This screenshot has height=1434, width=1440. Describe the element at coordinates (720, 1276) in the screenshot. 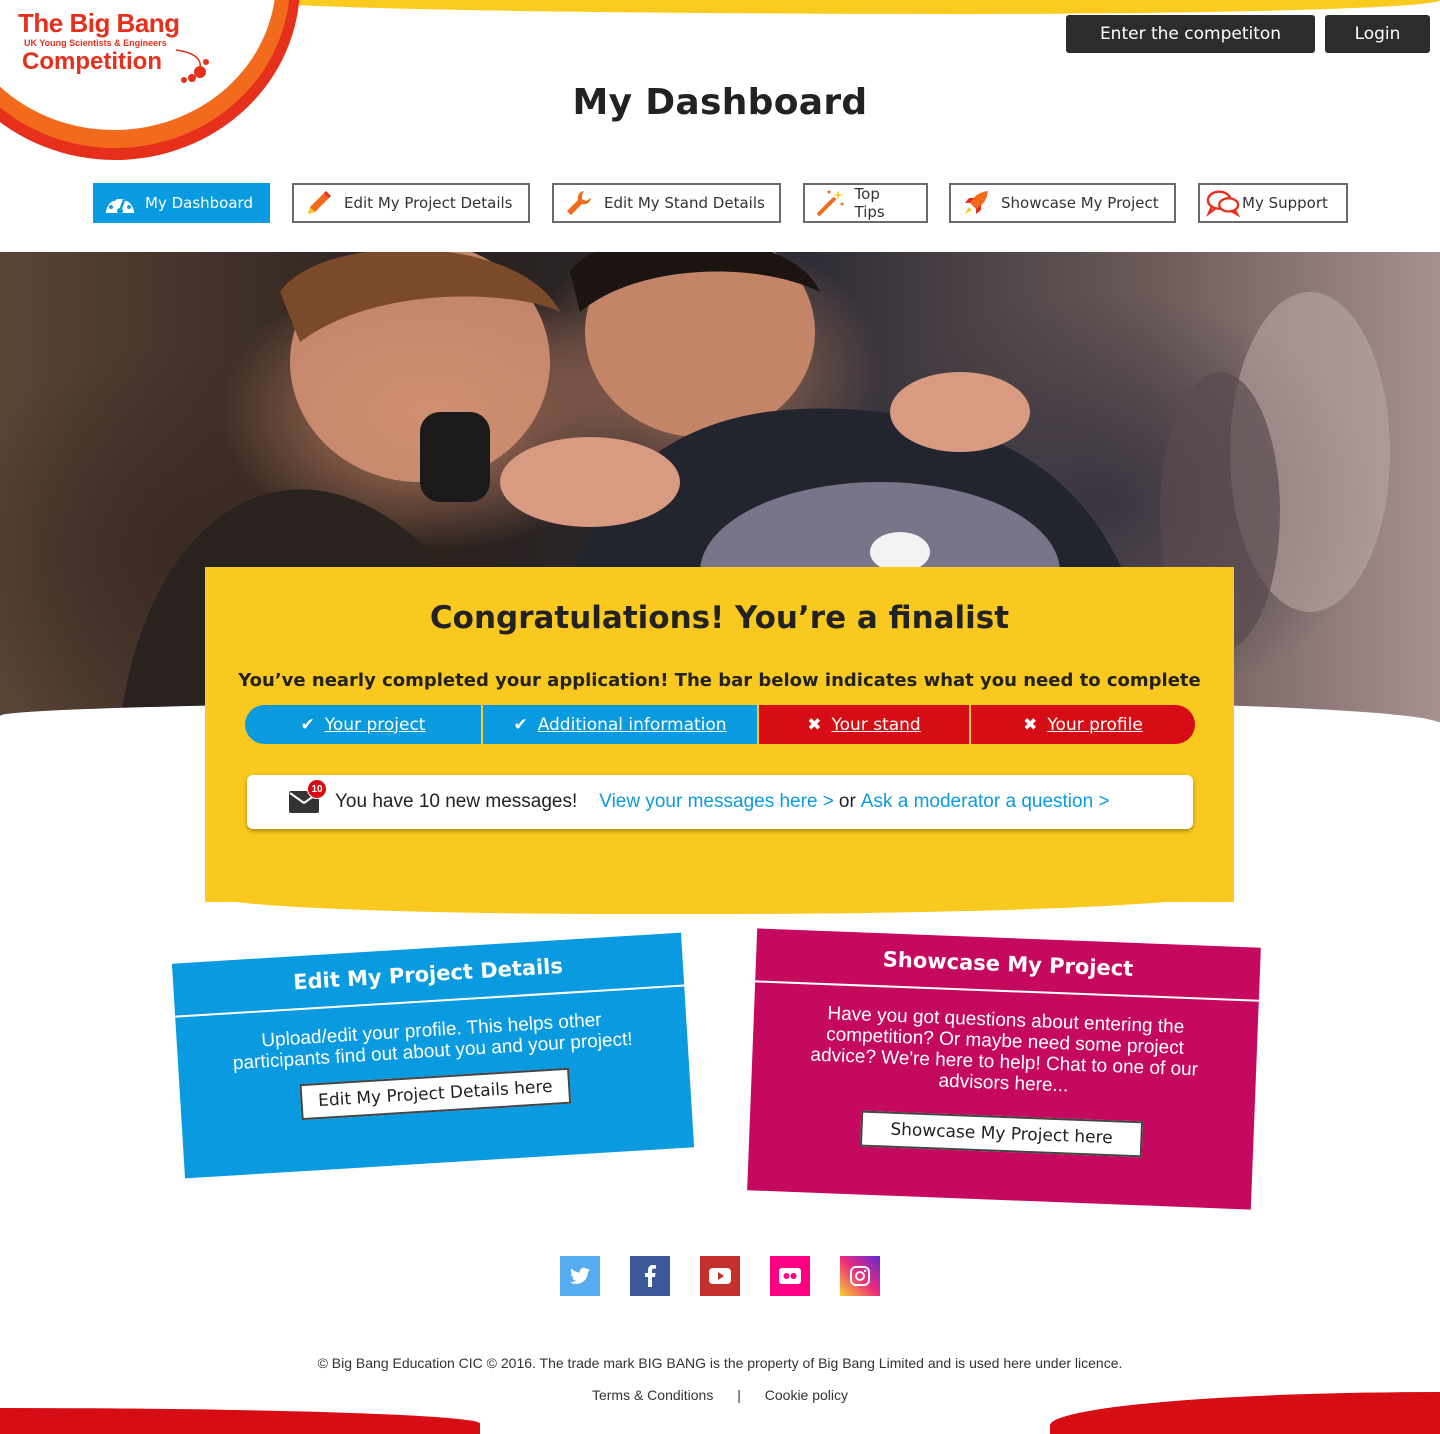

I see `youtube-icon` at that location.